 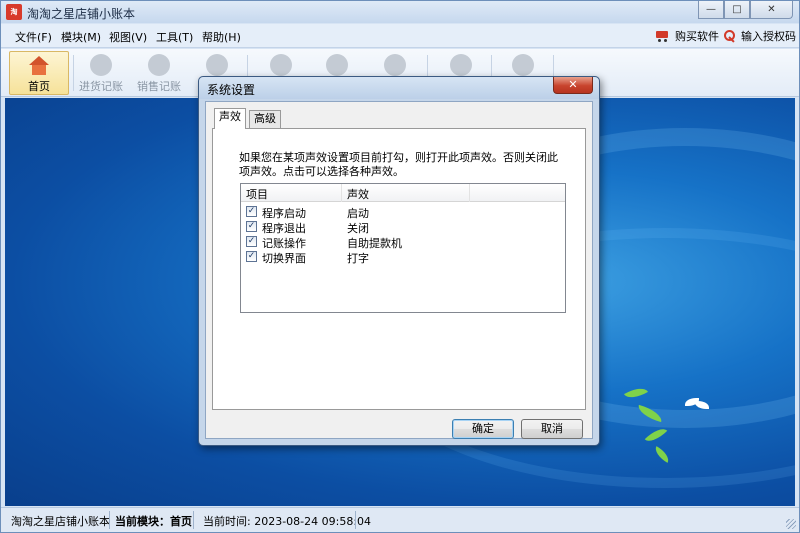 I want to click on column-item: 项目, so click(x=257, y=194).